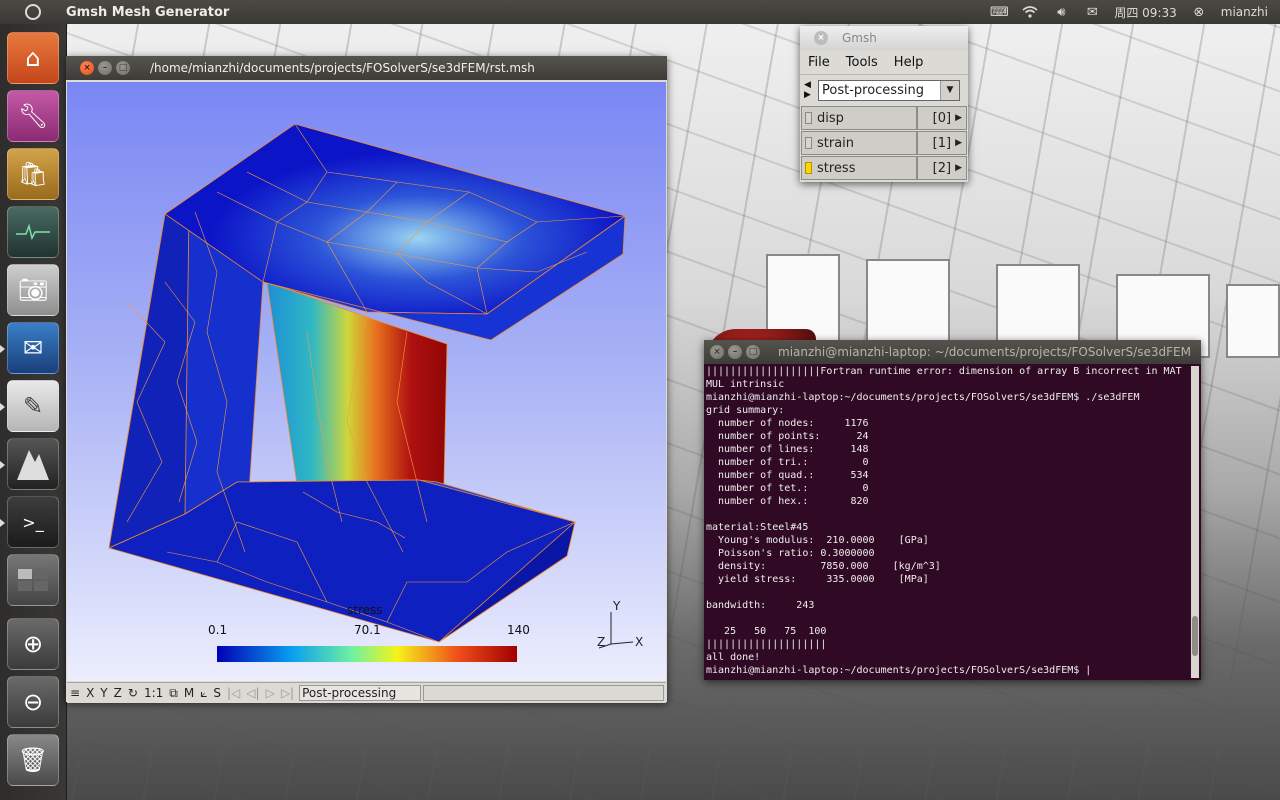 This screenshot has height=800, width=1280. What do you see at coordinates (859, 38) in the screenshot?
I see `gmsh-window-title: Gmsh` at bounding box center [859, 38].